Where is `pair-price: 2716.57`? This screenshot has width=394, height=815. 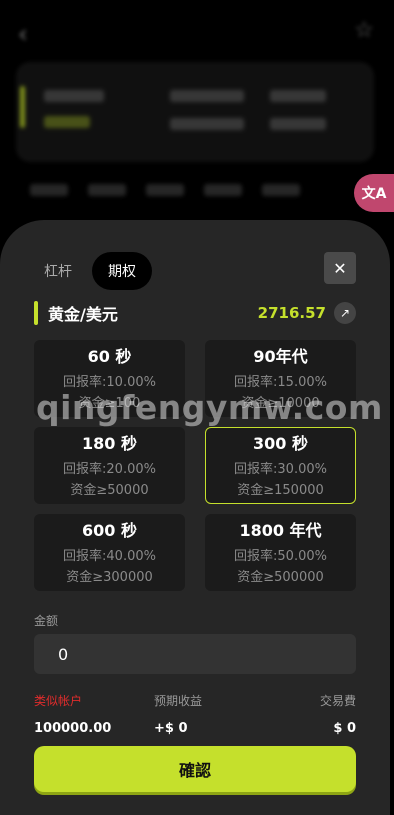 pair-price: 2716.57 is located at coordinates (291, 313).